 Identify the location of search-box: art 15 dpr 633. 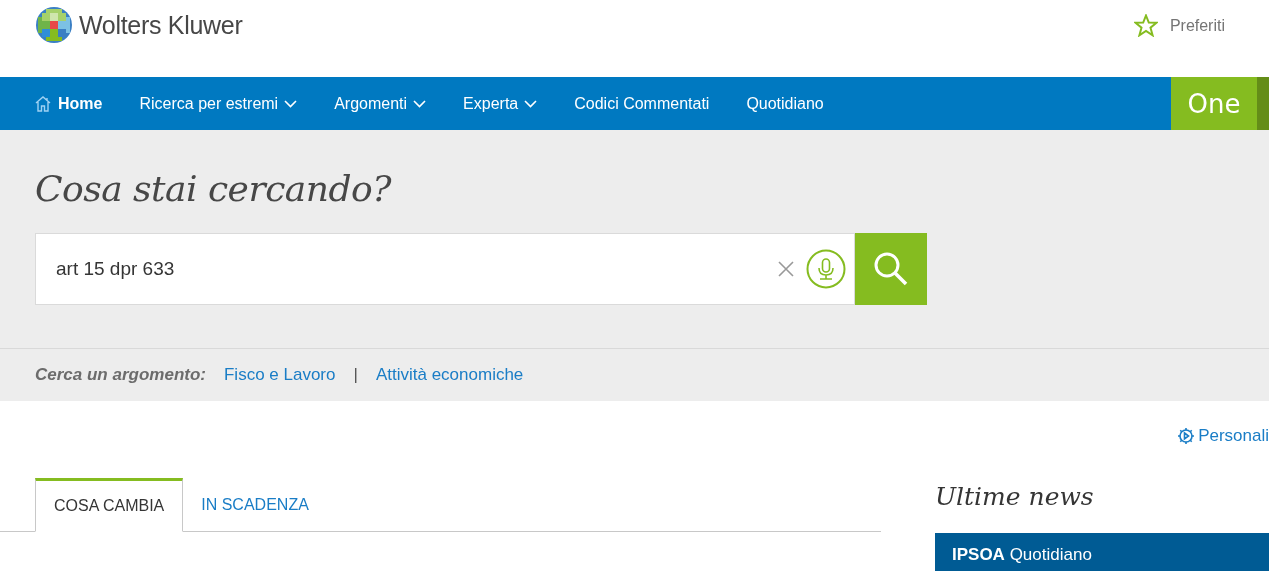
(445, 269).